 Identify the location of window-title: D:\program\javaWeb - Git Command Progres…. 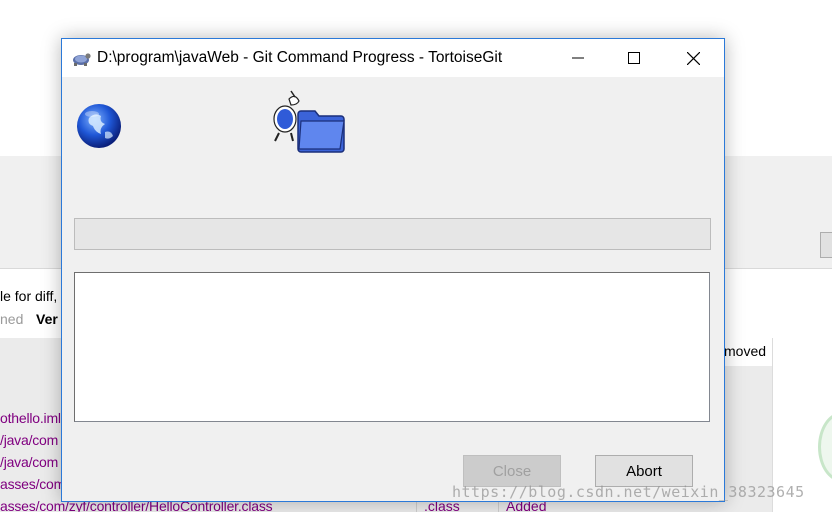
(300, 57).